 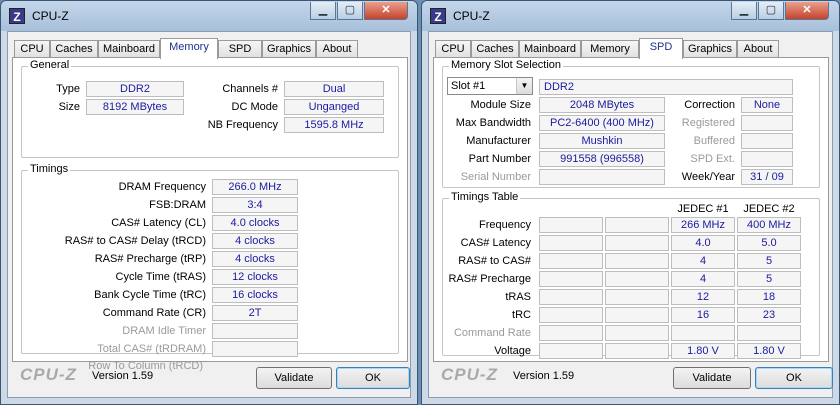 What do you see at coordinates (767, 159) in the screenshot?
I see `spd-ext-value` at bounding box center [767, 159].